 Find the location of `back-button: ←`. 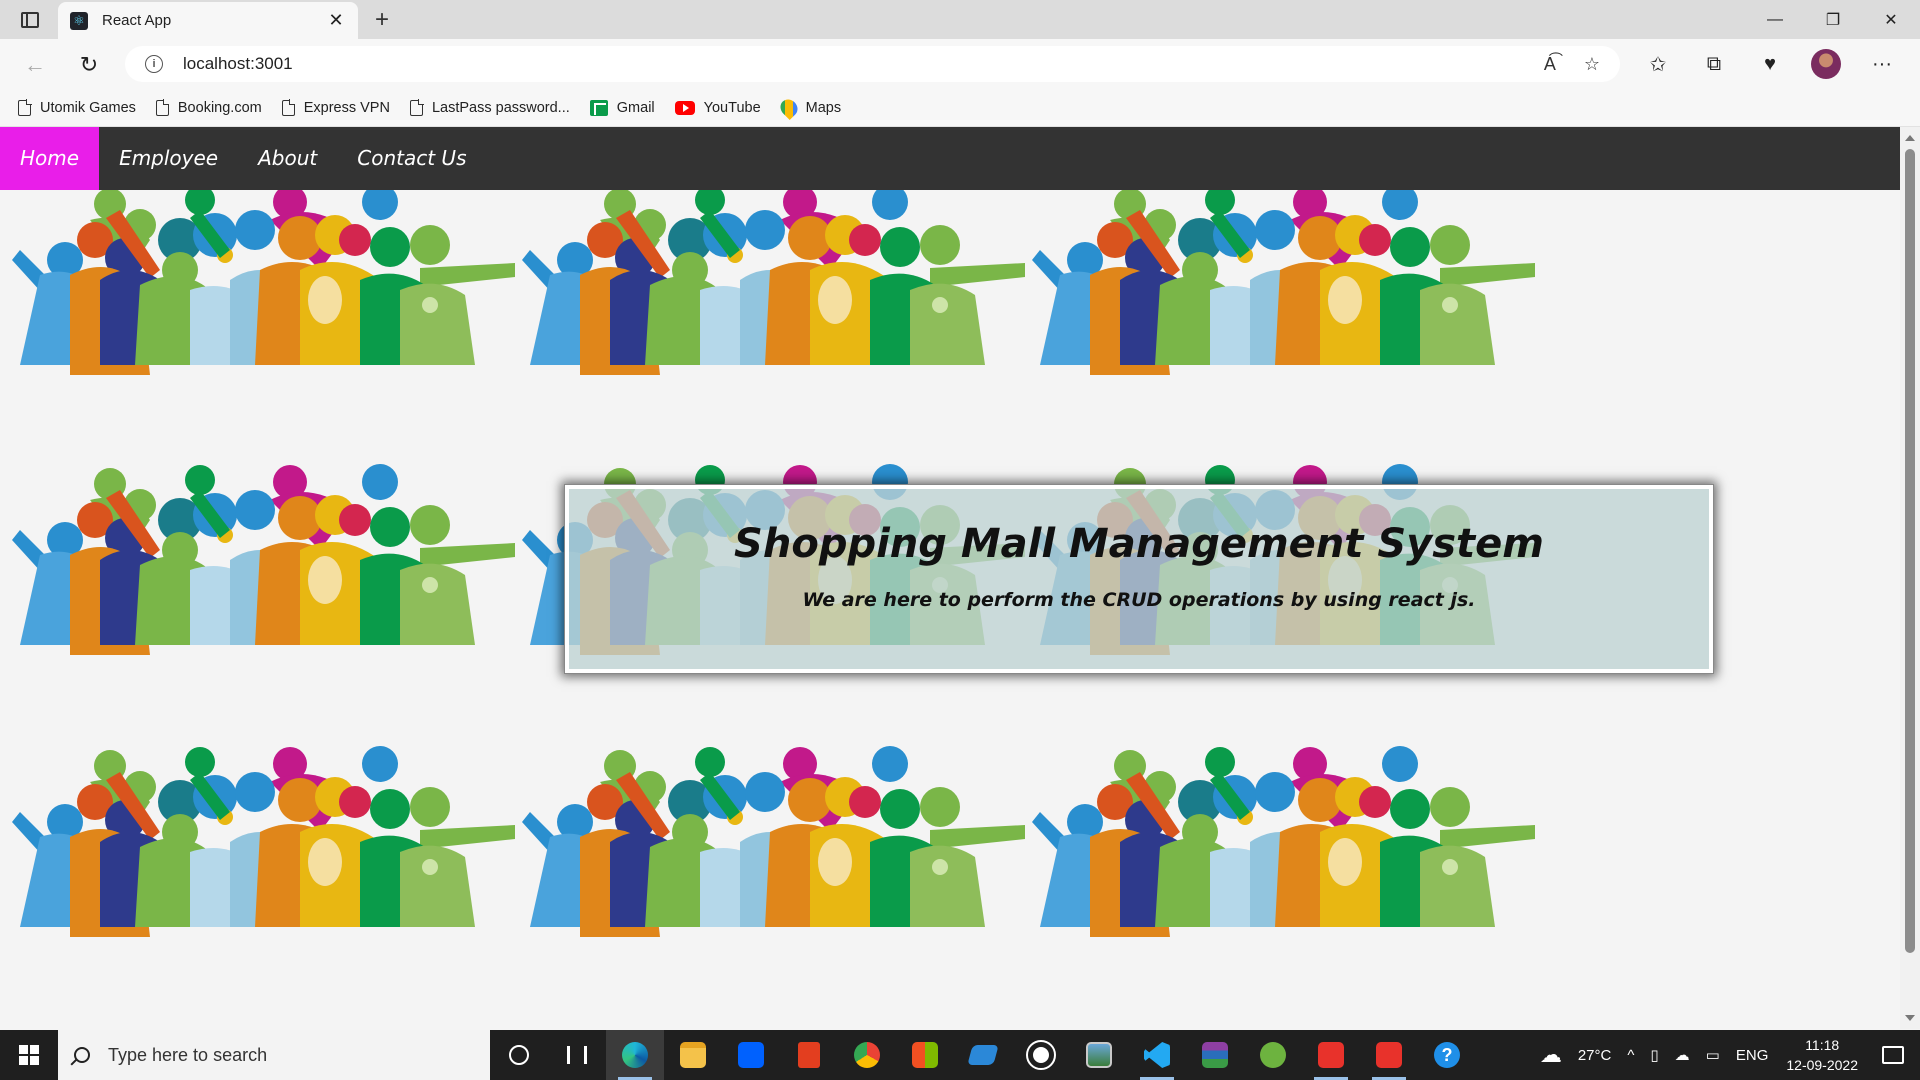

back-button: ← is located at coordinates (35, 65).